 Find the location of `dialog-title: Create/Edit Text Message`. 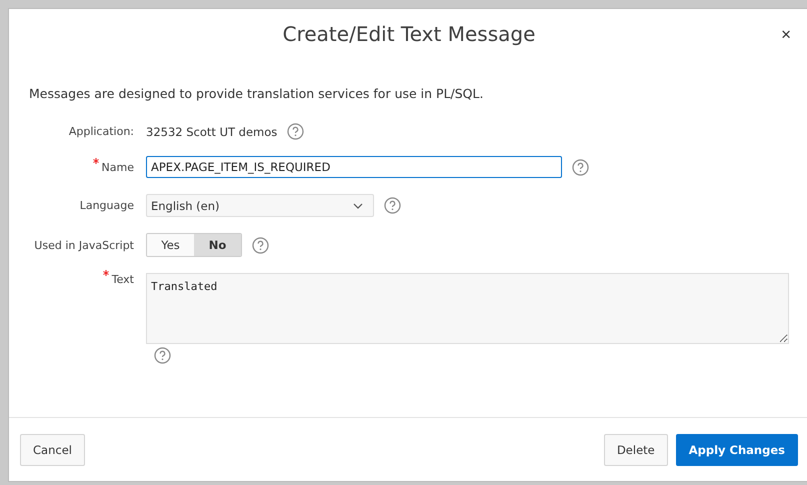

dialog-title: Create/Edit Text Message is located at coordinates (409, 34).